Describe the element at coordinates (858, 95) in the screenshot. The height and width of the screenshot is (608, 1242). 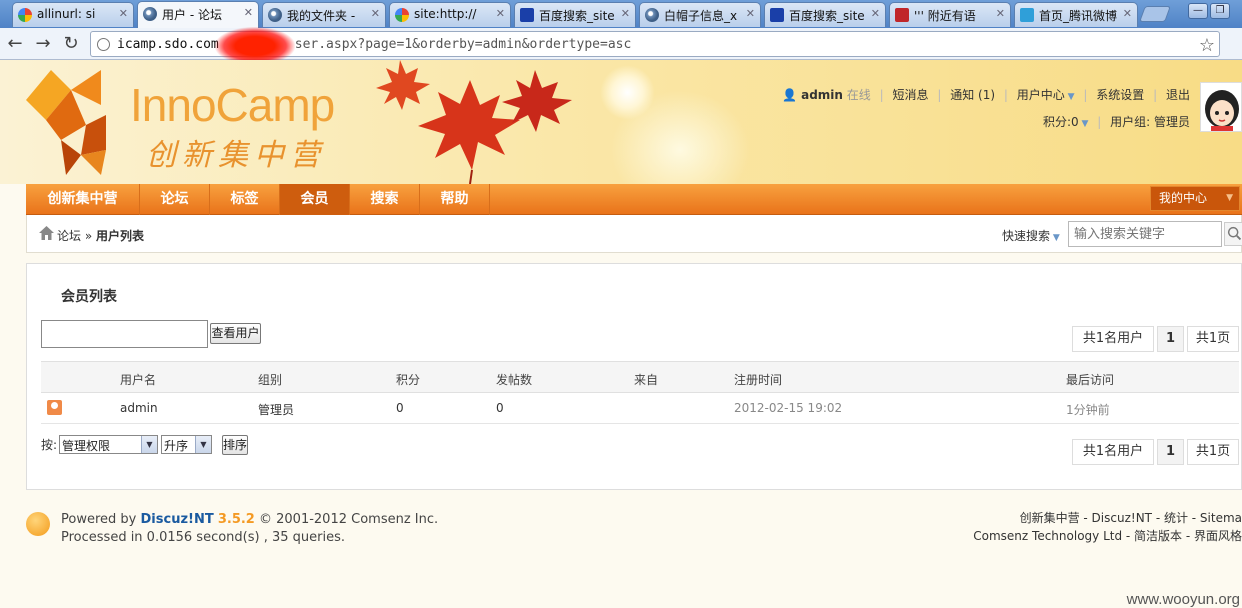
I see `online-status: 在线` at that location.